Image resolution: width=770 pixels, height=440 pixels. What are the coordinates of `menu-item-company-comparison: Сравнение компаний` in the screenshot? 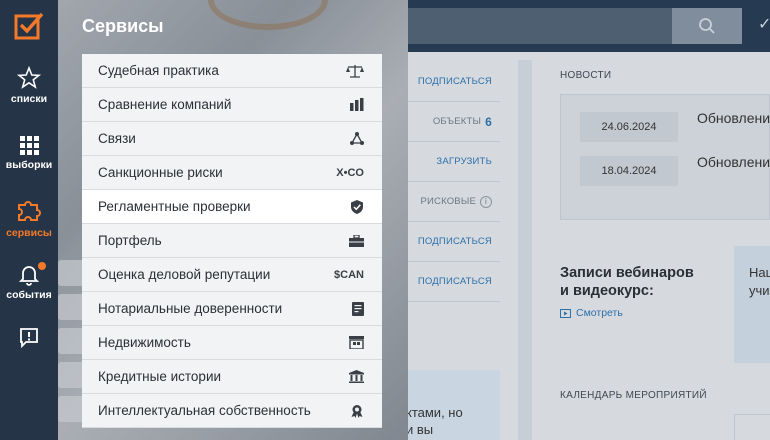 It's located at (232, 105).